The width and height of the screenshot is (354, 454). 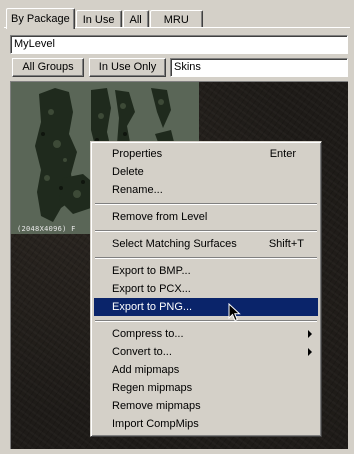 What do you see at coordinates (179, 44) in the screenshot?
I see `package-combo: MyLevel` at bounding box center [179, 44].